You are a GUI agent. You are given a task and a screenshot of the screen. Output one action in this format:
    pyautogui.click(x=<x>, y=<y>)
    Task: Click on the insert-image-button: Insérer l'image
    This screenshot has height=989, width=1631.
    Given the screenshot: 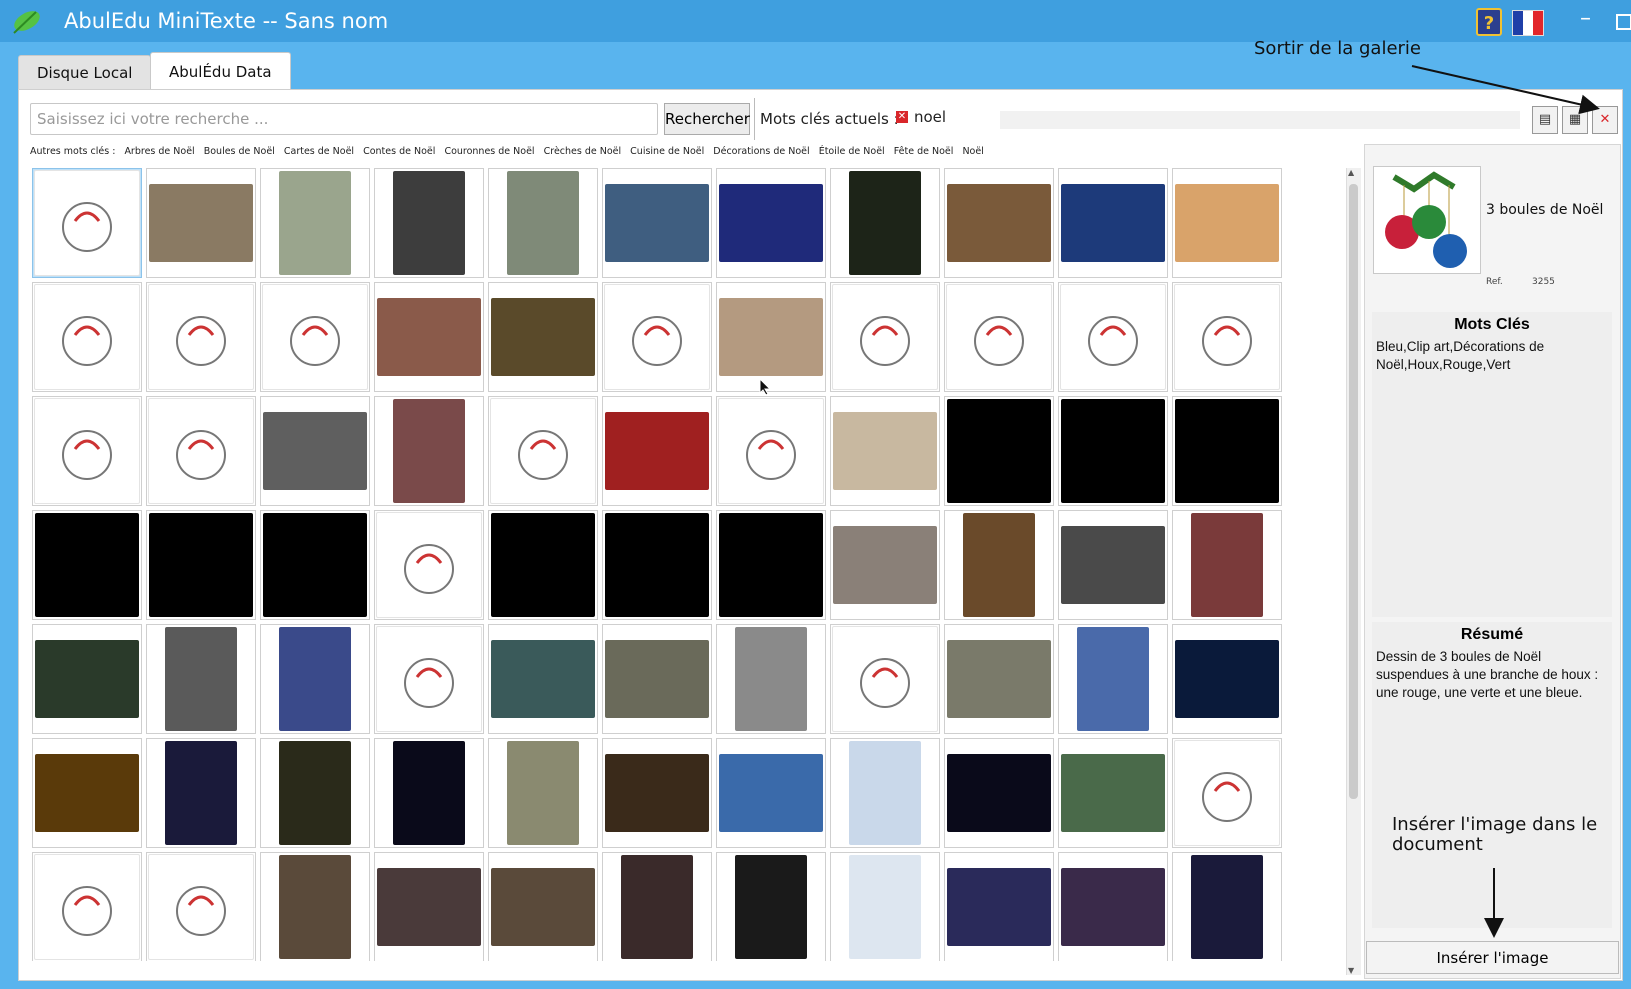 What is the action you would take?
    pyautogui.click(x=1492, y=957)
    